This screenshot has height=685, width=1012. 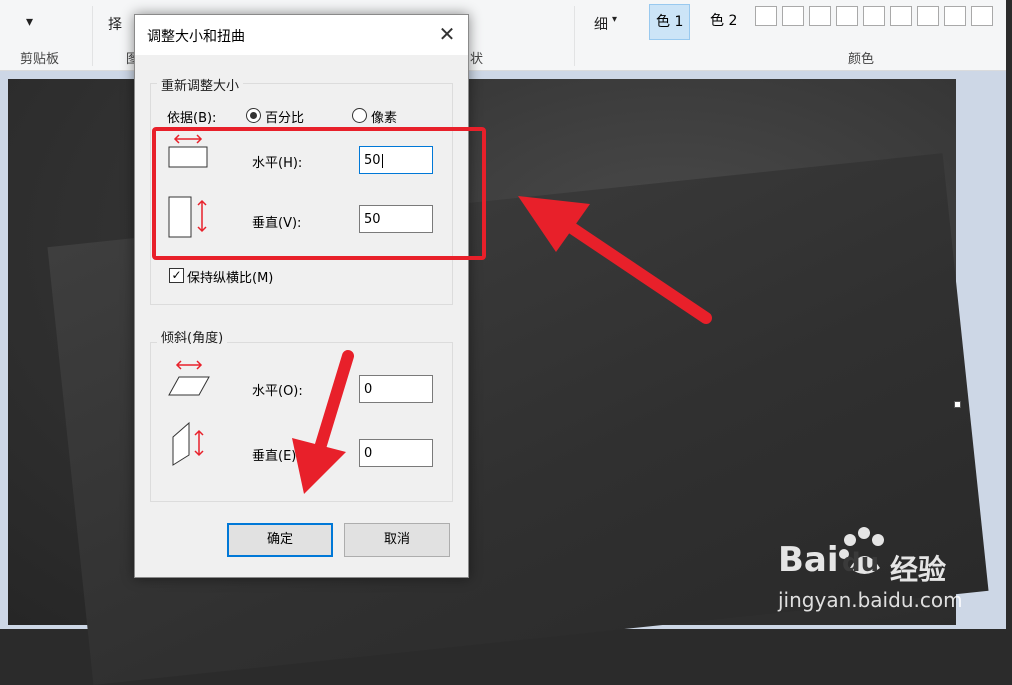 What do you see at coordinates (918, 569) in the screenshot?
I see `watermark-brand-cn: 经验` at bounding box center [918, 569].